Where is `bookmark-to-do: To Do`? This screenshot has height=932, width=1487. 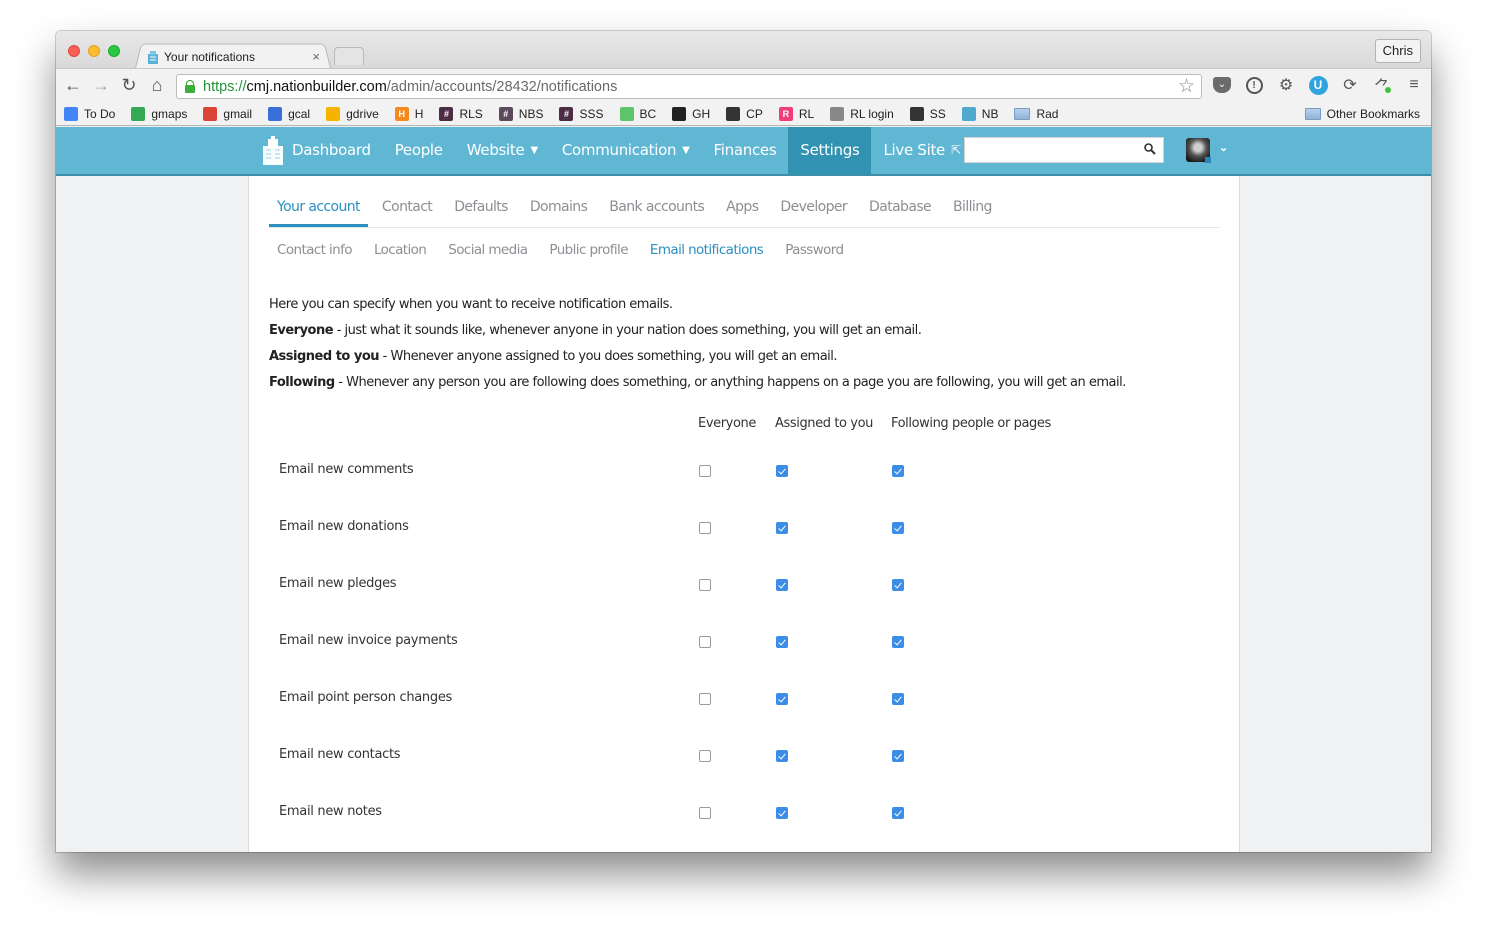 bookmark-to-do: To Do is located at coordinates (90, 113).